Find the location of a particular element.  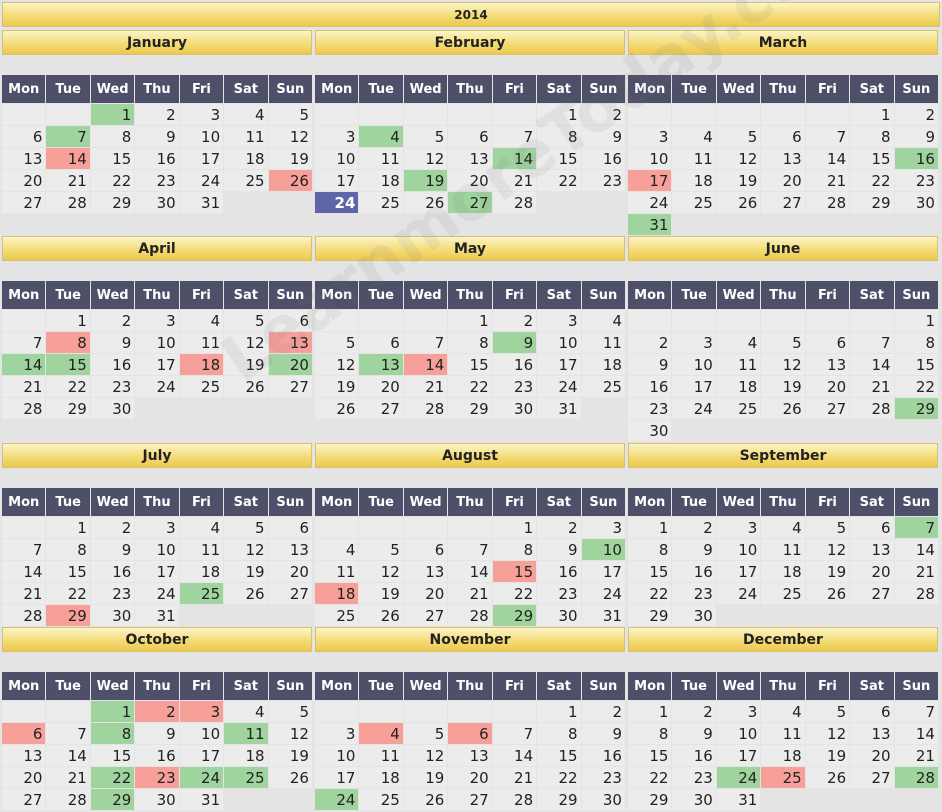

day-cell: 23 is located at coordinates (603, 777).